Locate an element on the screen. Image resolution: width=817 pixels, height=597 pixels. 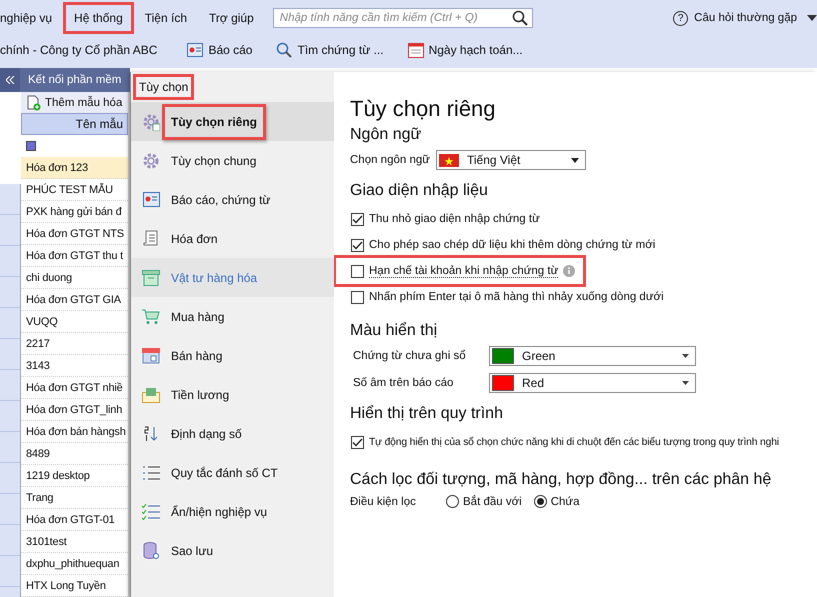
list-row: 1219 desktop is located at coordinates (74, 476).